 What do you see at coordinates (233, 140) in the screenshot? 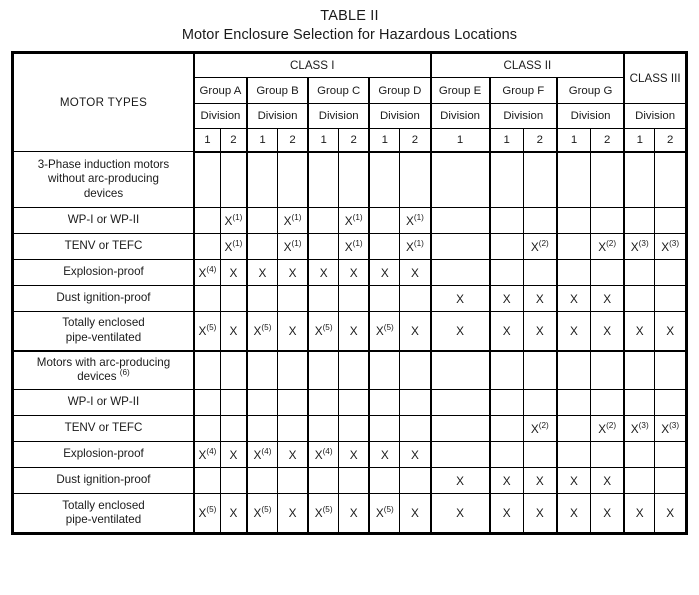
I see `division-number-class-i-group-a-div-2: 2` at bounding box center [233, 140].